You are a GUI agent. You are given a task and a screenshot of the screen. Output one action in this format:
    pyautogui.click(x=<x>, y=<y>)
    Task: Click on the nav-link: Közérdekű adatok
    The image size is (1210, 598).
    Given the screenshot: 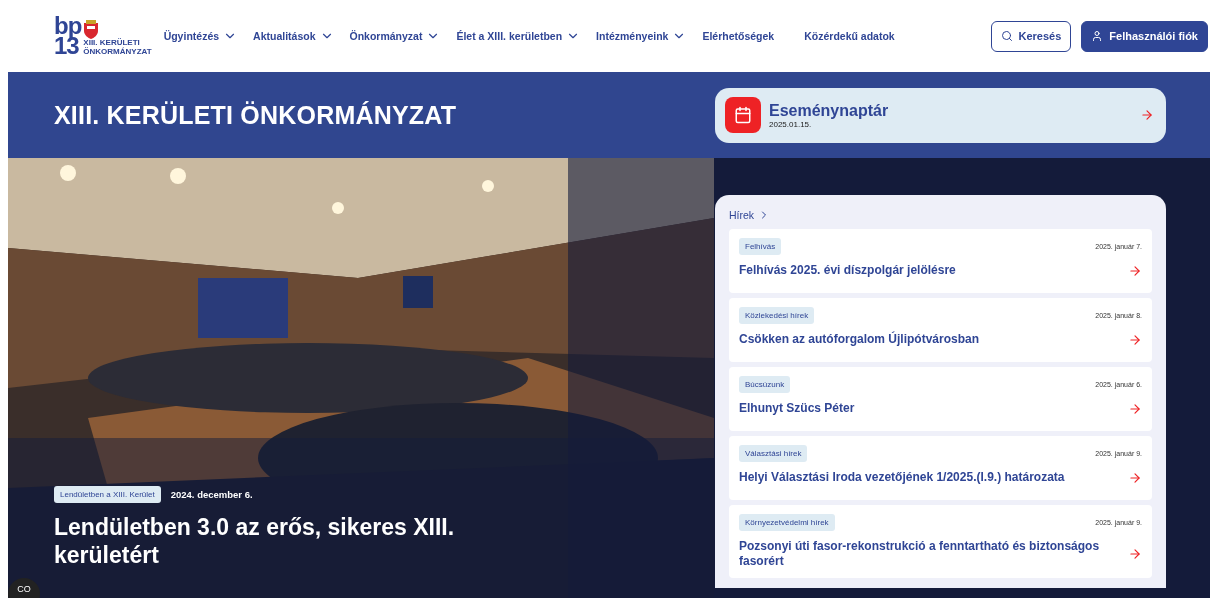 What is the action you would take?
    pyautogui.click(x=849, y=36)
    